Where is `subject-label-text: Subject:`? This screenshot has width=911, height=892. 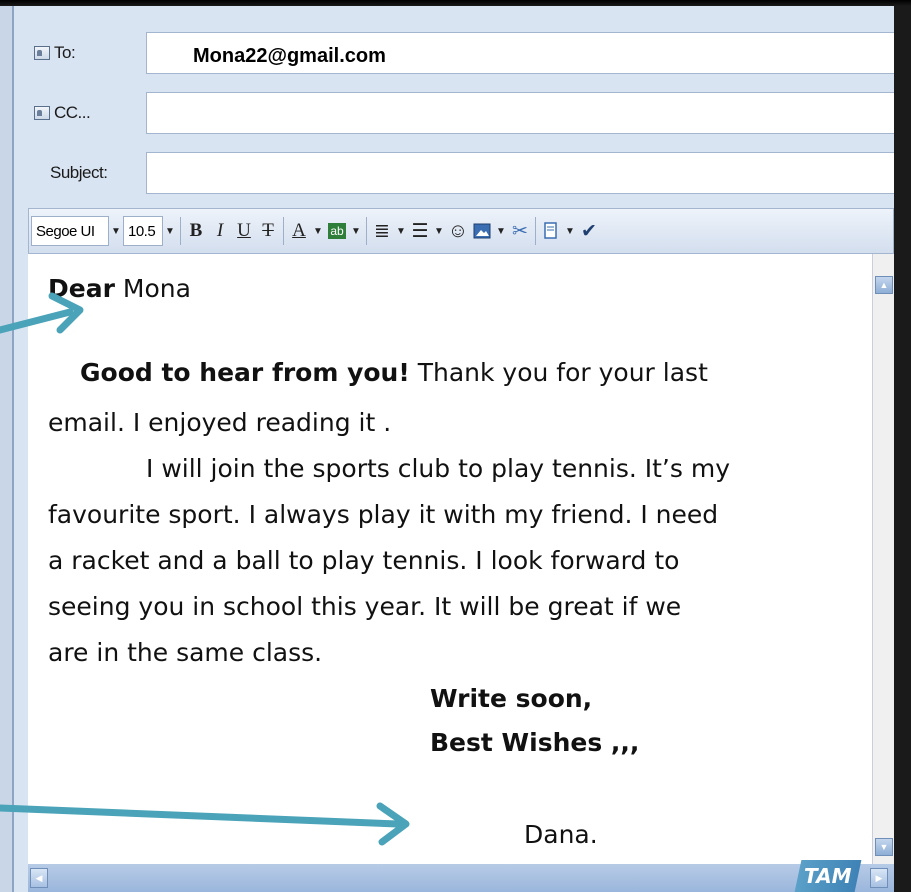
subject-label-text: Subject: is located at coordinates (79, 172).